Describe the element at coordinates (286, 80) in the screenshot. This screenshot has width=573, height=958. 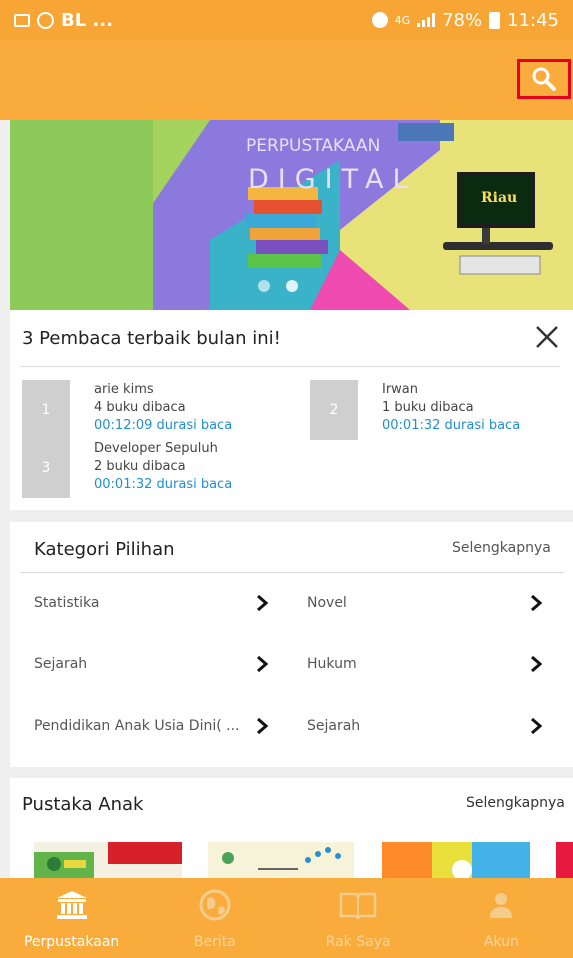
I see `app-bar` at that location.